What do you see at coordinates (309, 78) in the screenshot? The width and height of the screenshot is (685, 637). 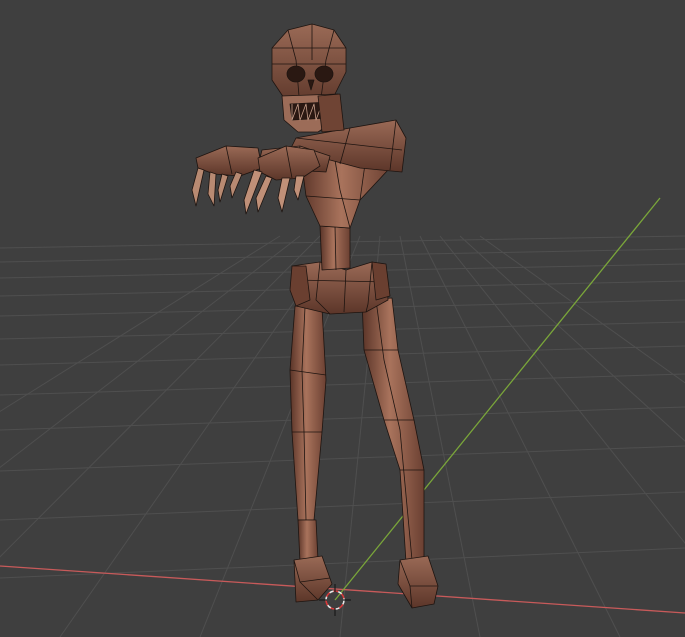 I see `skull-head` at bounding box center [309, 78].